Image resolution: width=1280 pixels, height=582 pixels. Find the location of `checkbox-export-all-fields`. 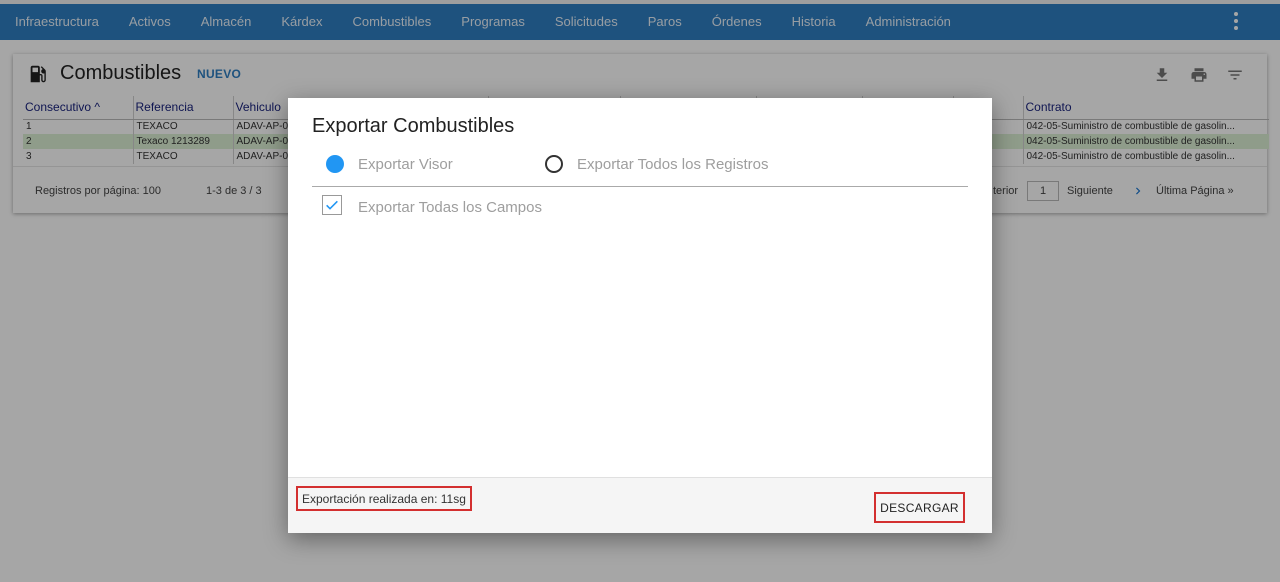

checkbox-export-all-fields is located at coordinates (332, 205).